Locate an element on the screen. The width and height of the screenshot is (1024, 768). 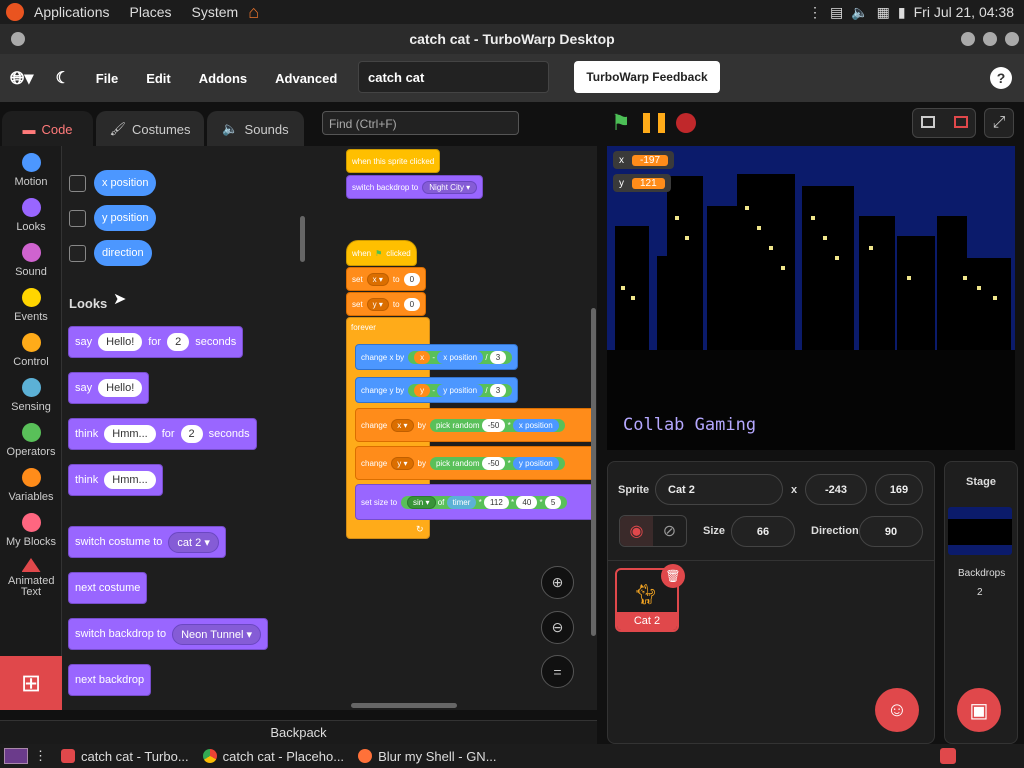
help-icon: ? is located at coordinates (1001, 78).